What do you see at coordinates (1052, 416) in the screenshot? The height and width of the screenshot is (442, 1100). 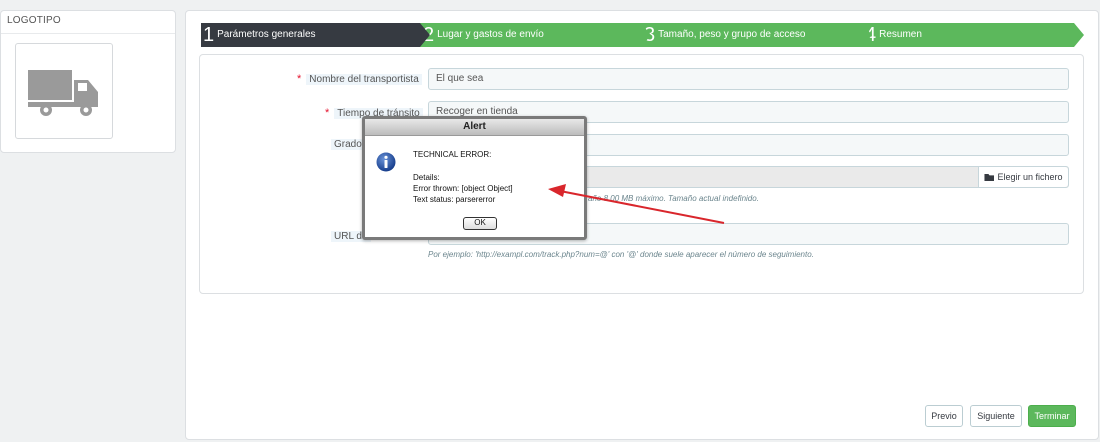 I see `finish-button: Terminar` at bounding box center [1052, 416].